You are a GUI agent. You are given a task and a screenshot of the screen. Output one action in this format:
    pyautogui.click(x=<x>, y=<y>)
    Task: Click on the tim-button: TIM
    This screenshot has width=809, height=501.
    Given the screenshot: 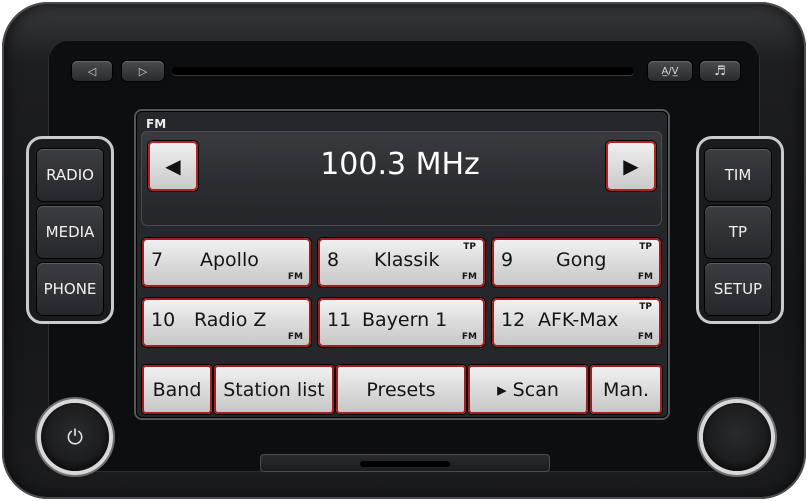 What is the action you would take?
    pyautogui.click(x=738, y=175)
    